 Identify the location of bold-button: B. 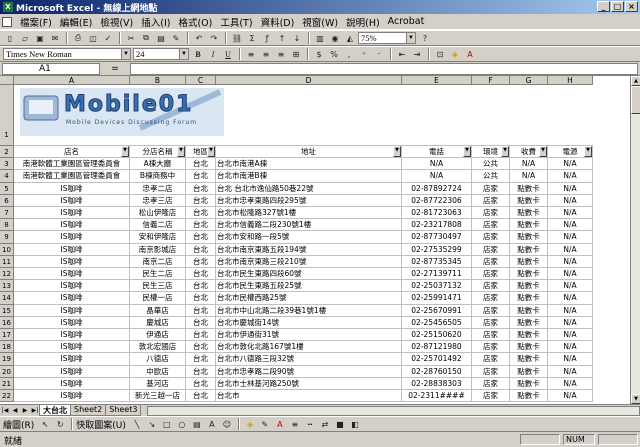
(198, 54).